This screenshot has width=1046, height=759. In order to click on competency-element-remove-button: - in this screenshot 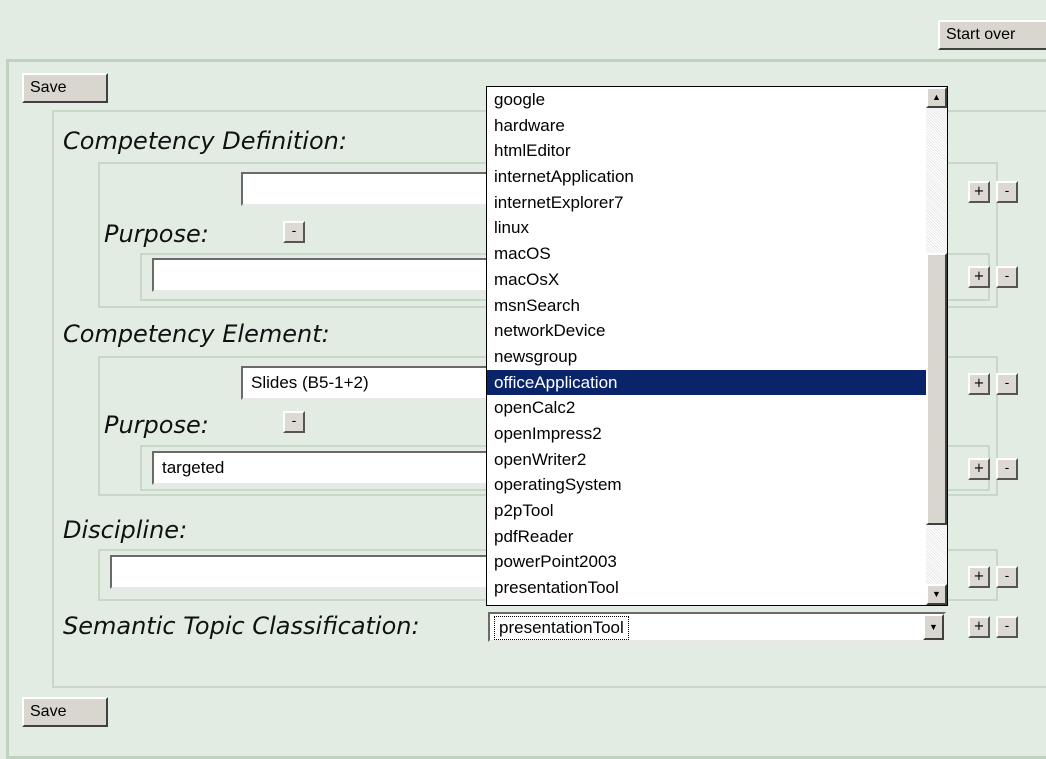, I will do `click(1007, 384)`.